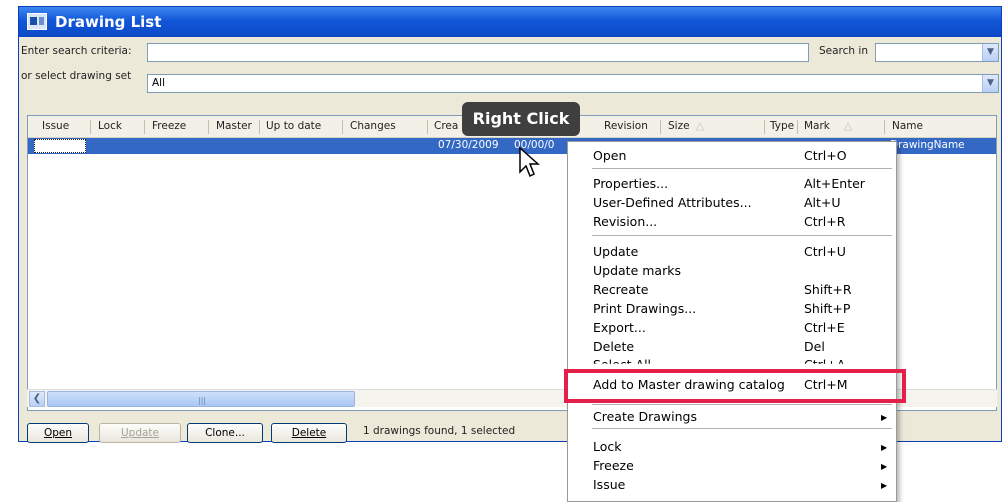  Describe the element at coordinates (159, 83) in the screenshot. I see `drawing-set-value: All` at that location.